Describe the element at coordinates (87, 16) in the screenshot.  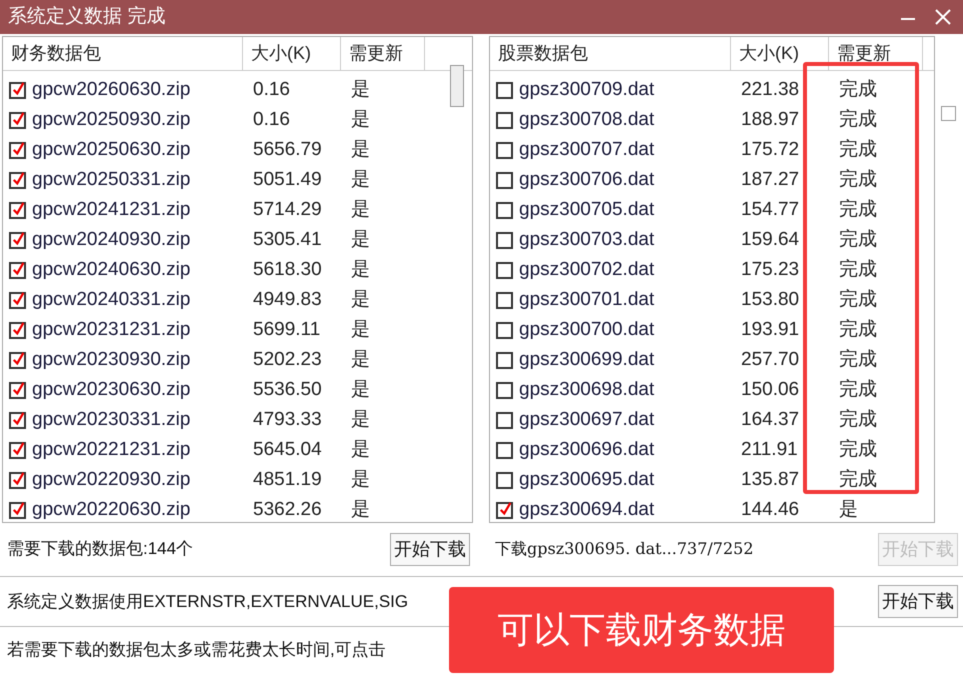
I see `window-title: 系统定义数据 完成` at that location.